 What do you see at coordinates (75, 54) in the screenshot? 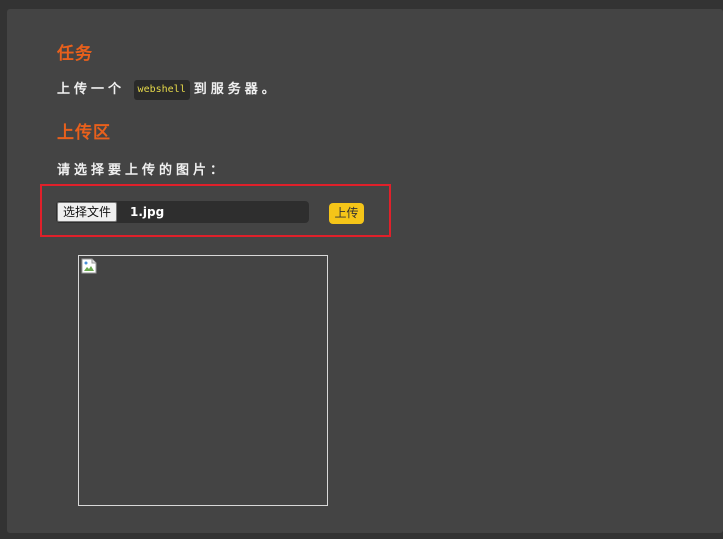
I see `task-heading: 任务` at bounding box center [75, 54].